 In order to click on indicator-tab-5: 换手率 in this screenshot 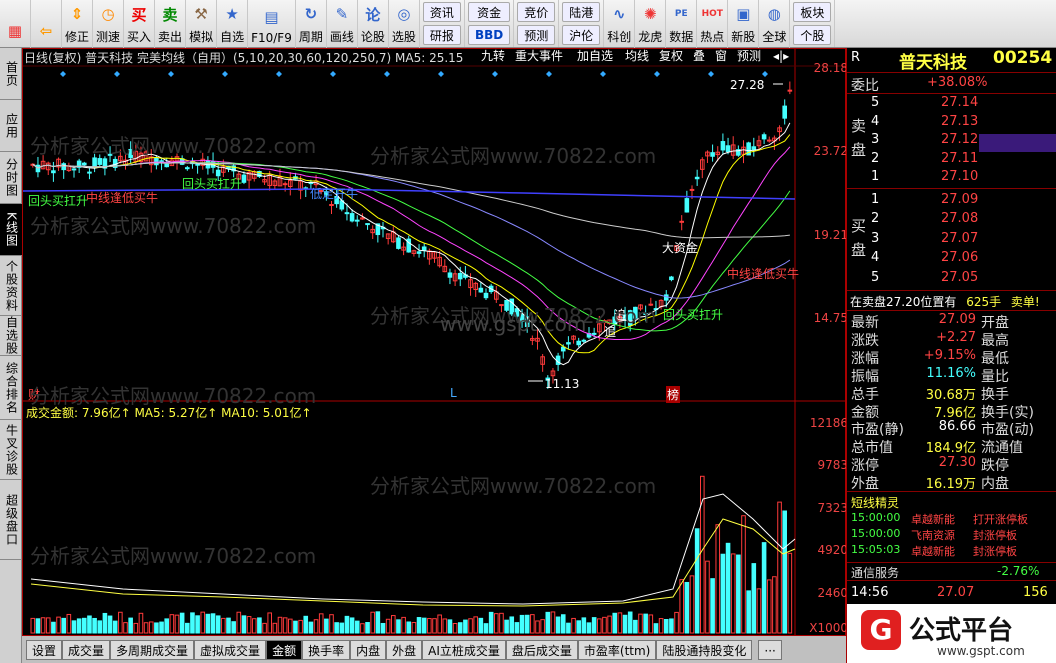, I will do `click(326, 649)`.